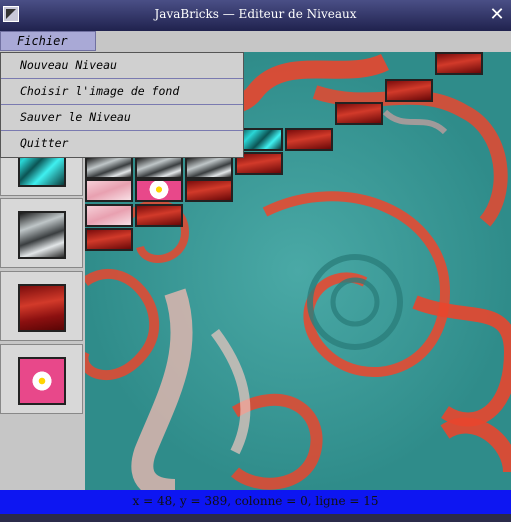  Describe the element at coordinates (159, 190) in the screenshot. I see `brick-flower` at that location.